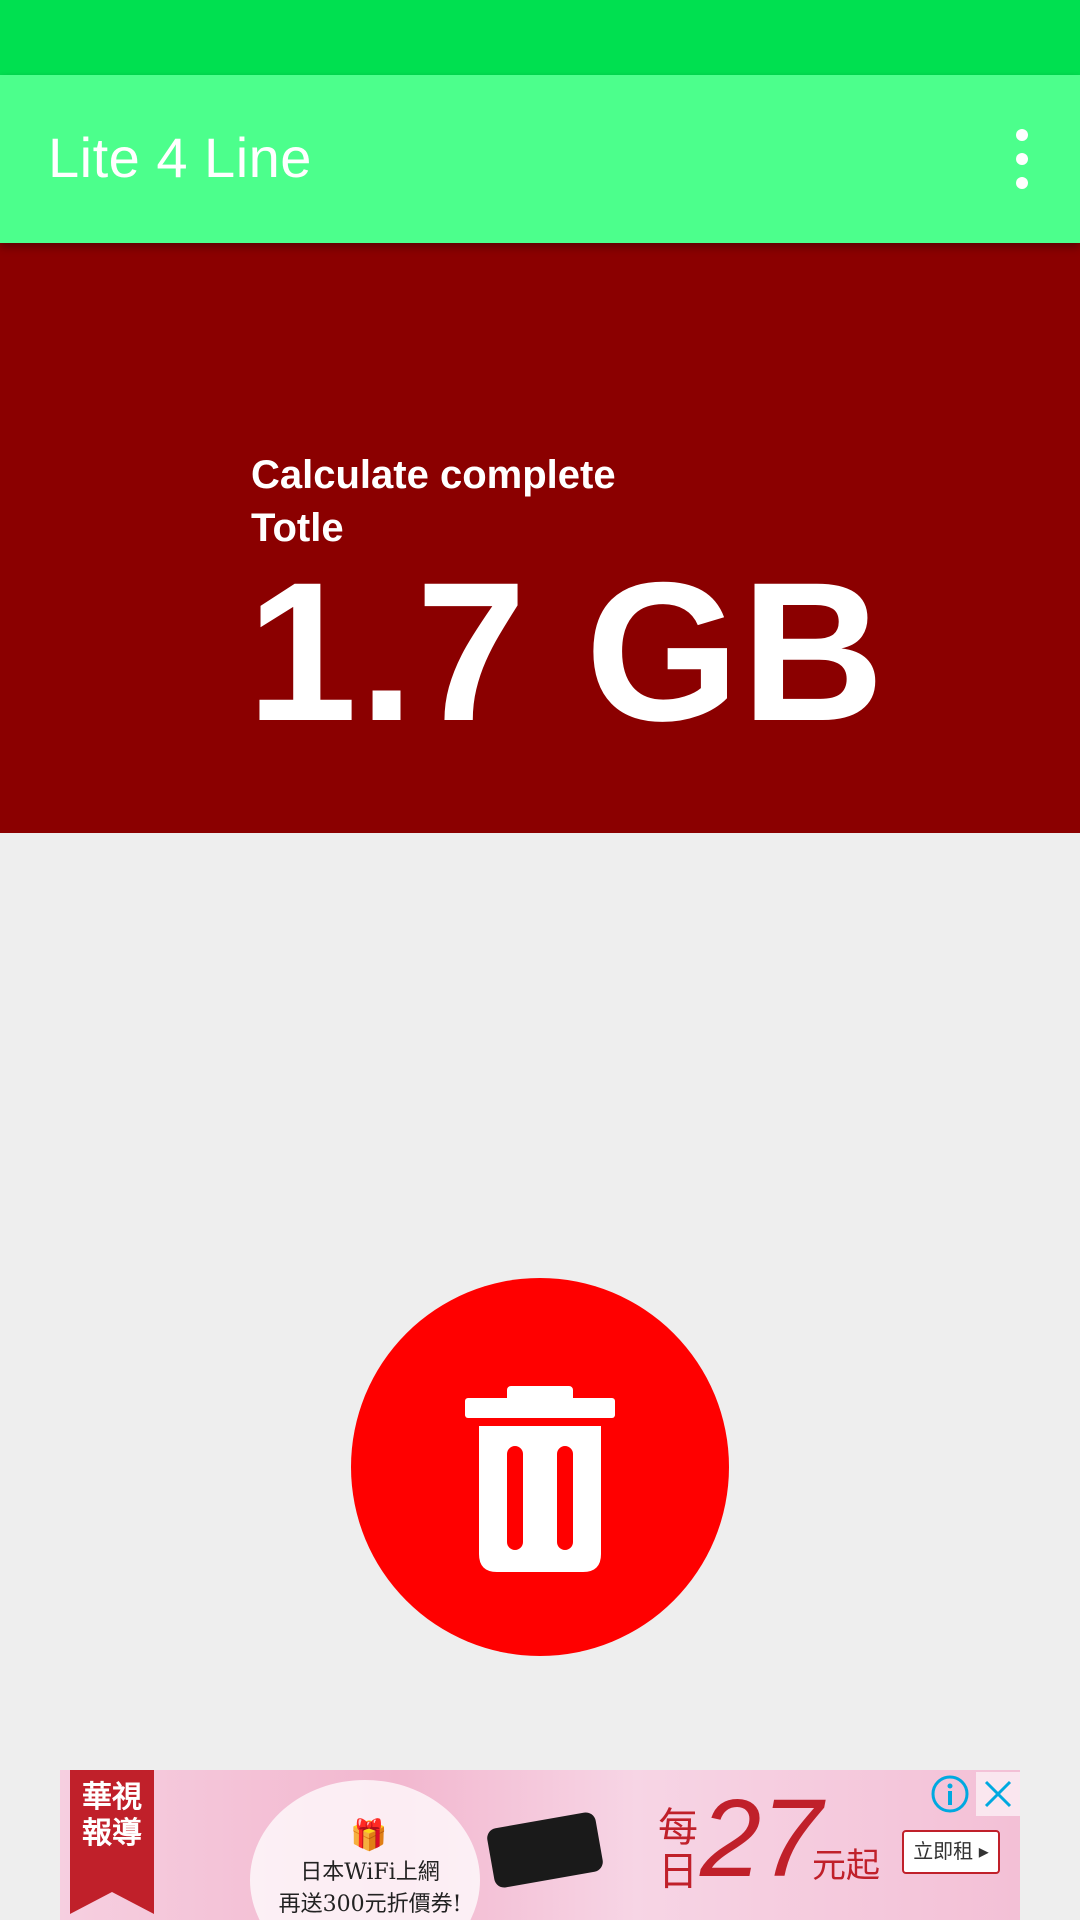  I want to click on info-icon, so click(950, 1794).